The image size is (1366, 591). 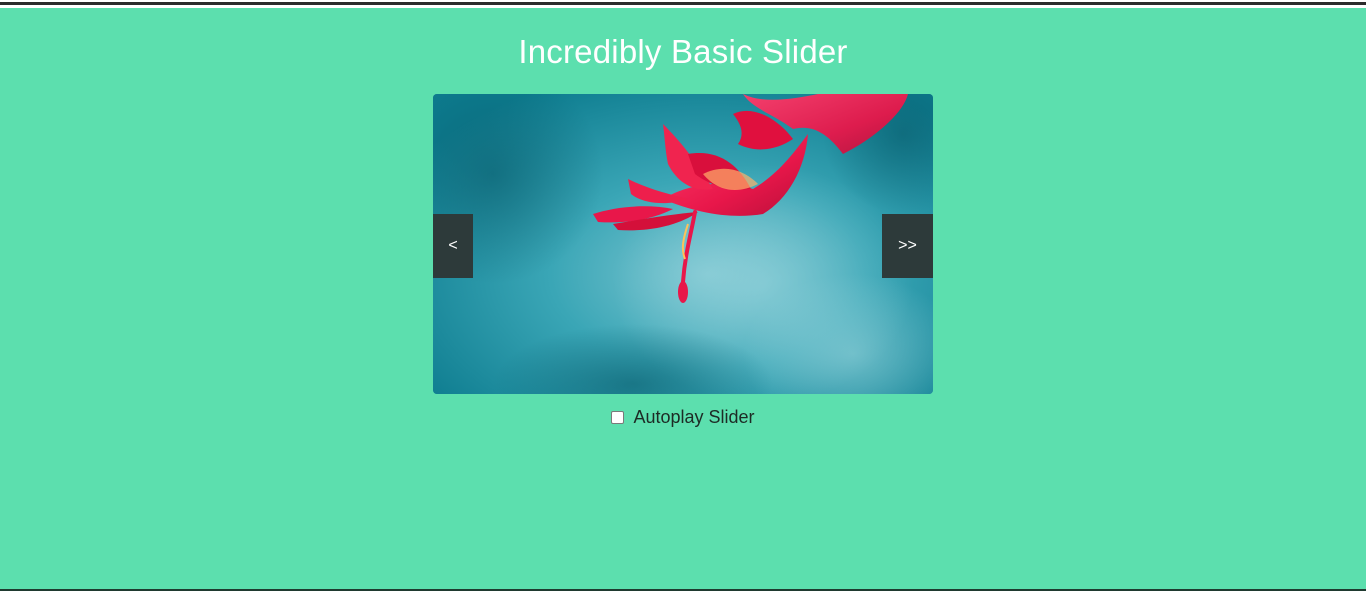 What do you see at coordinates (453, 246) in the screenshot?
I see `prev-slide-button: <` at bounding box center [453, 246].